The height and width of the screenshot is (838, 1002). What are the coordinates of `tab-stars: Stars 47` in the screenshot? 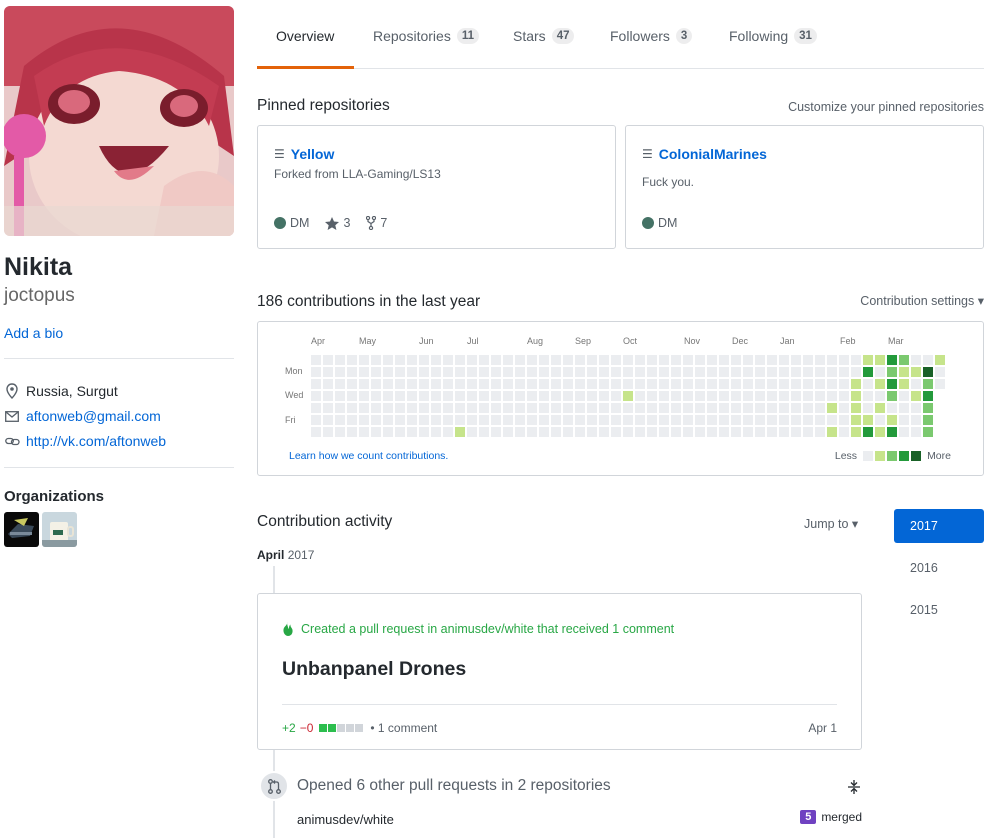 It's located at (544, 36).